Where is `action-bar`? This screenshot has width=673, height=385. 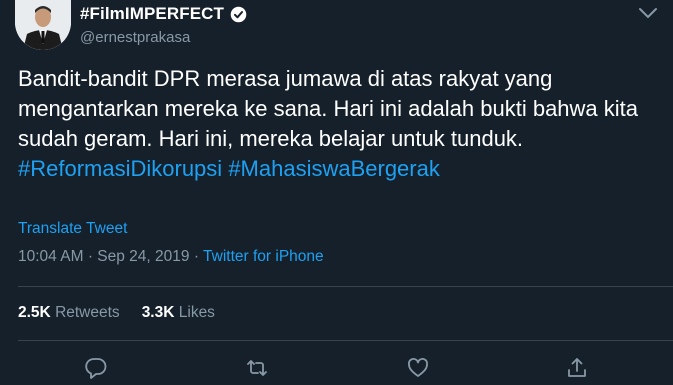
action-bar is located at coordinates (336, 367).